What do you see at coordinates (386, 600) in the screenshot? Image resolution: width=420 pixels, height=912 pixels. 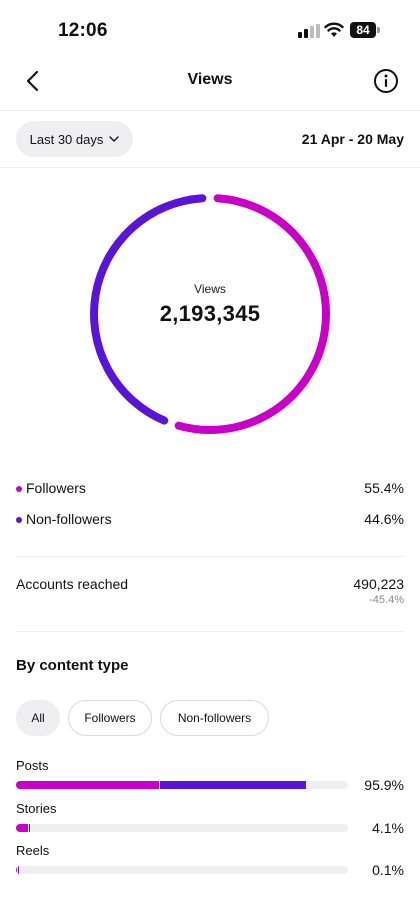 I see `accounts-reached-change: -45.4%` at bounding box center [386, 600].